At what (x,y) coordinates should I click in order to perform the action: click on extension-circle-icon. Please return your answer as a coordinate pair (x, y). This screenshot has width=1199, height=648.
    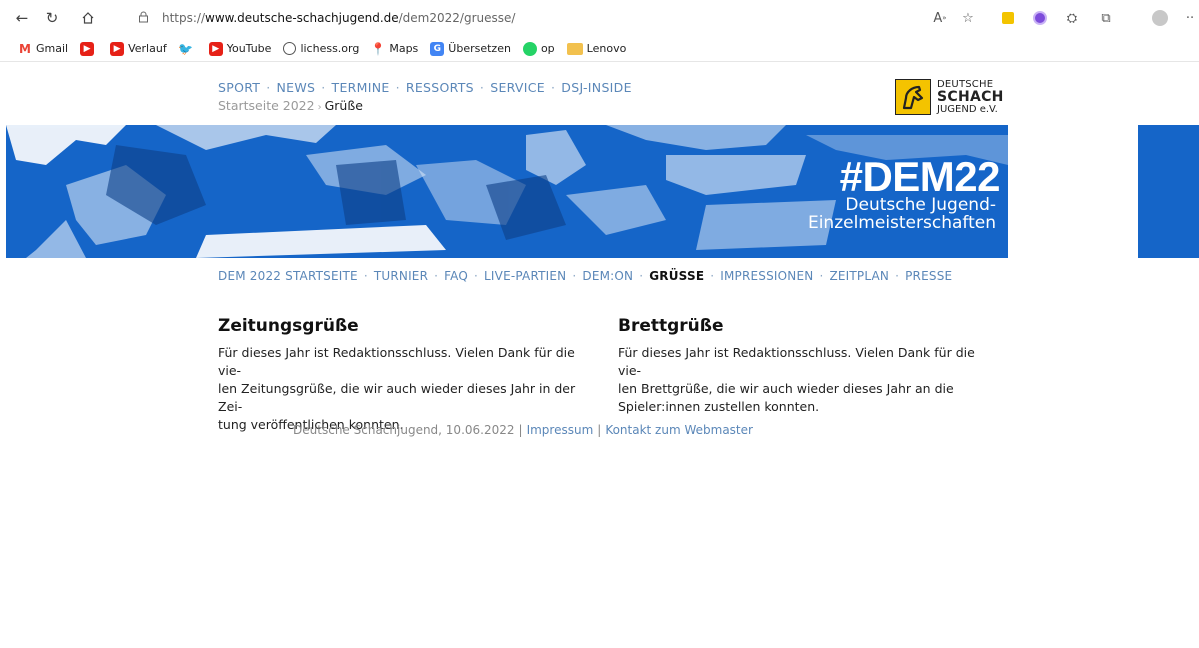
    Looking at the image, I should click on (1040, 18).